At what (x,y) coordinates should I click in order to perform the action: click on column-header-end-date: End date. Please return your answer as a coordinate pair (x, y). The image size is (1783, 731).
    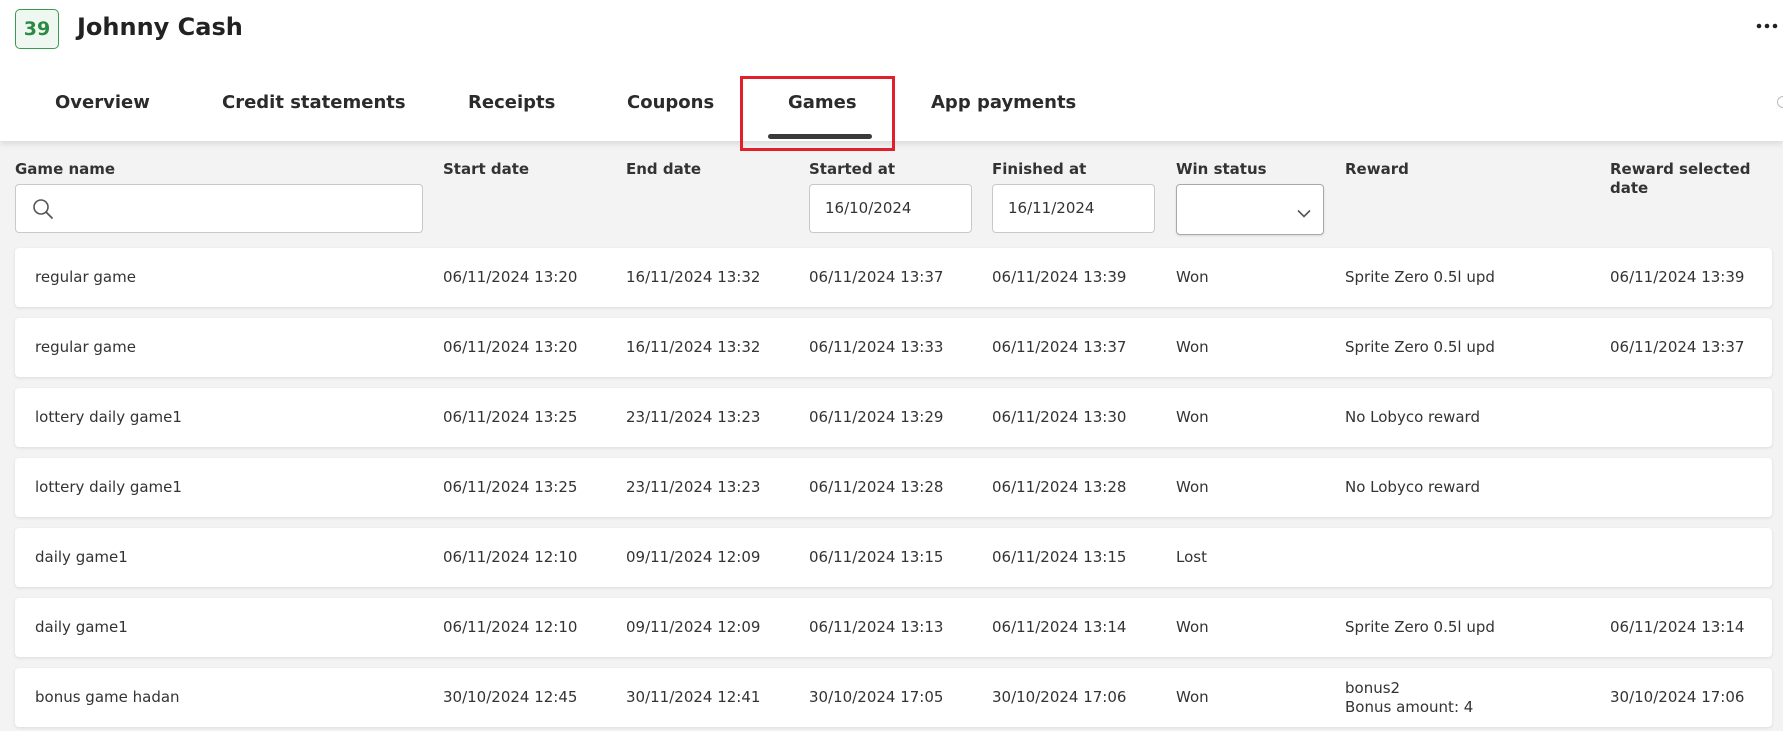
    Looking at the image, I should click on (664, 169).